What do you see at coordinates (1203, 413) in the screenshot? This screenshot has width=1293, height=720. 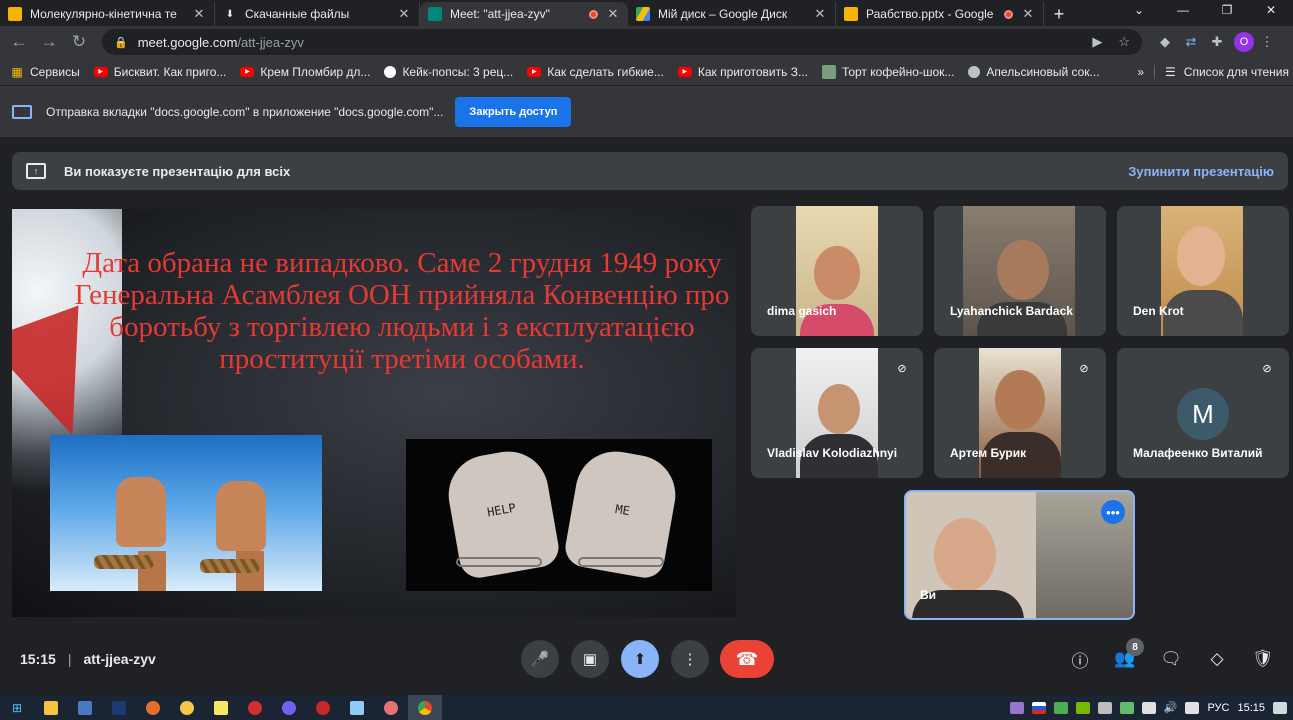 I see `participant-tile: M ⊘ Малафеенко Виталий` at bounding box center [1203, 413].